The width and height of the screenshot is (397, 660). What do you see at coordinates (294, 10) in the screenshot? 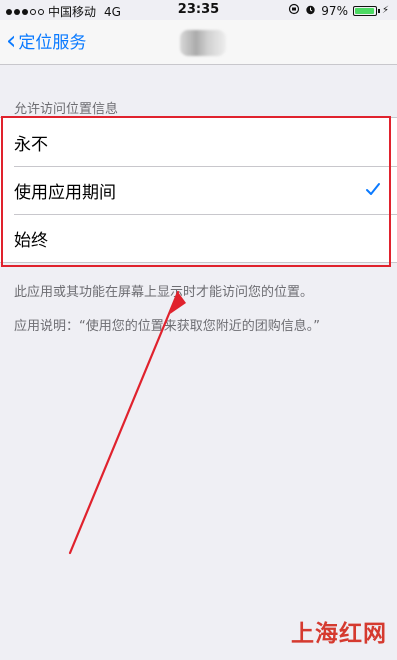
I see `orientation-lock-icon` at bounding box center [294, 10].